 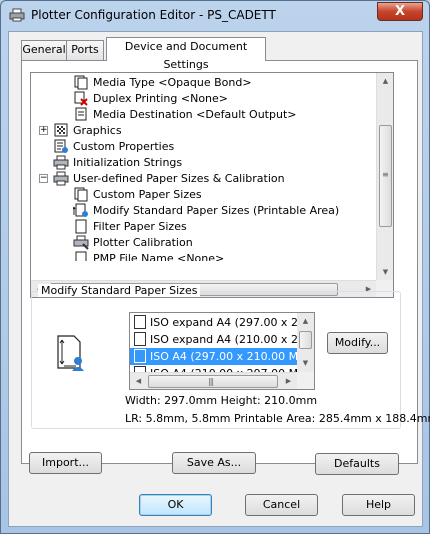 I want to click on scroll-left-button: ◀, so click(x=138, y=381).